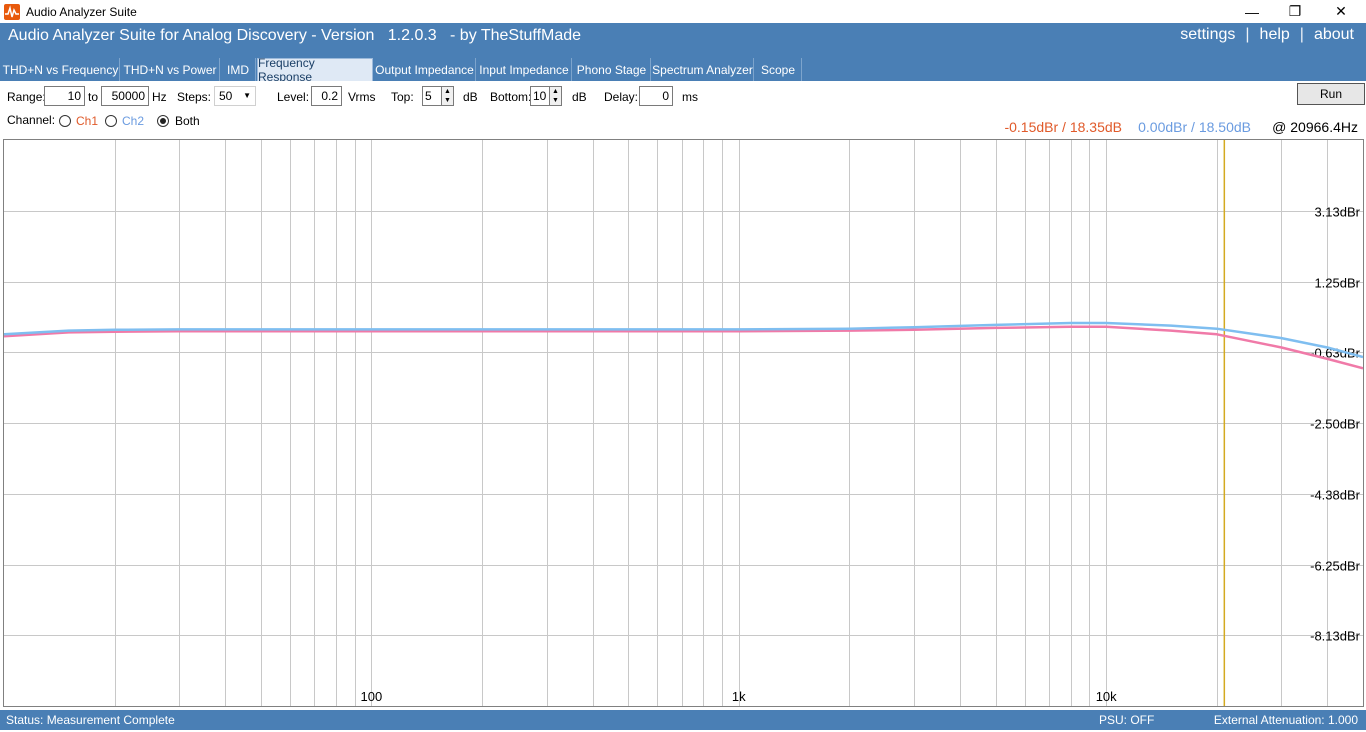 This screenshot has height=732, width=1366. What do you see at coordinates (26, 97) in the screenshot?
I see `range-label: Range:` at bounding box center [26, 97].